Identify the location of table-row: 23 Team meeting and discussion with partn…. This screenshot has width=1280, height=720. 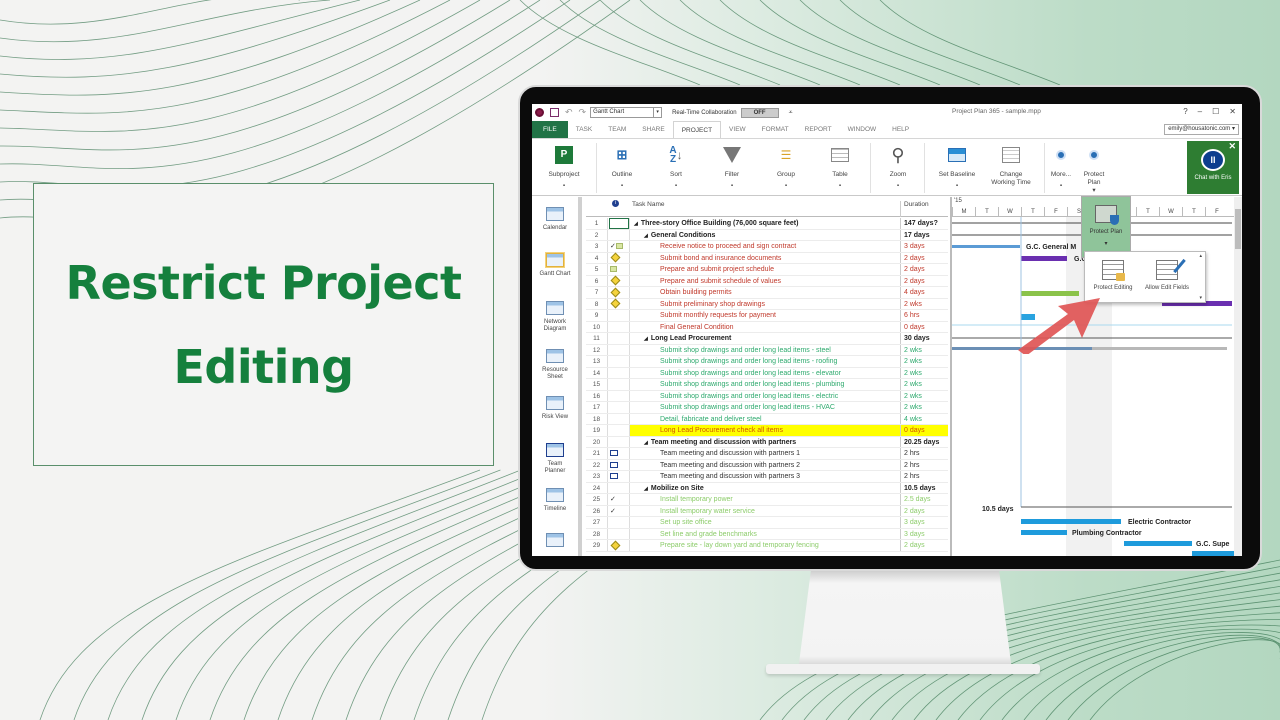
(767, 477).